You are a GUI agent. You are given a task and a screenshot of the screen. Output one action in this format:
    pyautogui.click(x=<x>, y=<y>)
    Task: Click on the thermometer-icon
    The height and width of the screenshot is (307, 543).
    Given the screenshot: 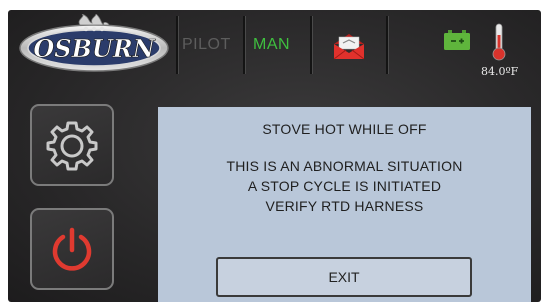 What is the action you would take?
    pyautogui.click(x=499, y=42)
    